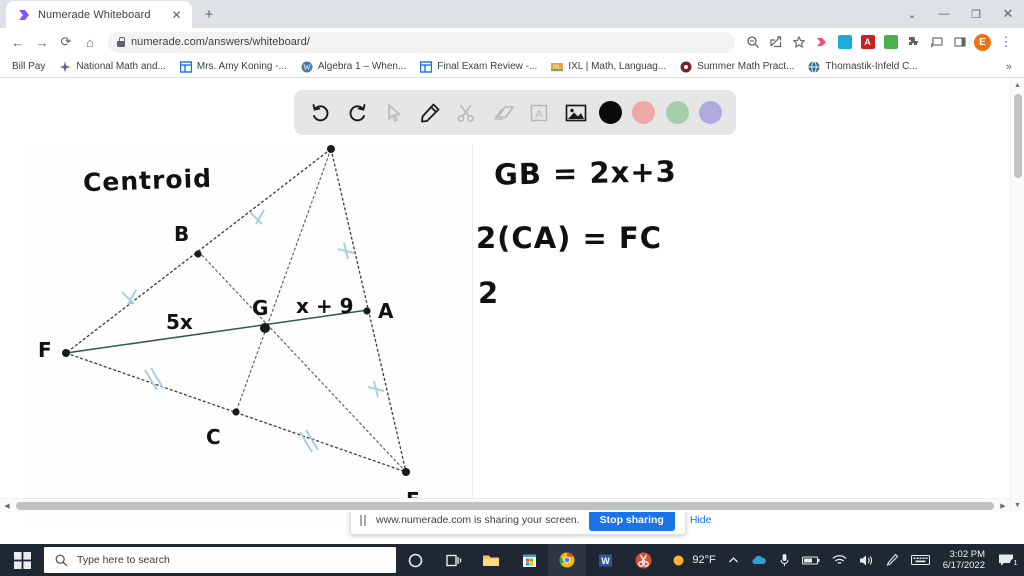 This screenshot has width=1024, height=576. What do you see at coordinates (1012, 67) in the screenshot?
I see `bookmarks-overflow-button: »` at bounding box center [1012, 67].